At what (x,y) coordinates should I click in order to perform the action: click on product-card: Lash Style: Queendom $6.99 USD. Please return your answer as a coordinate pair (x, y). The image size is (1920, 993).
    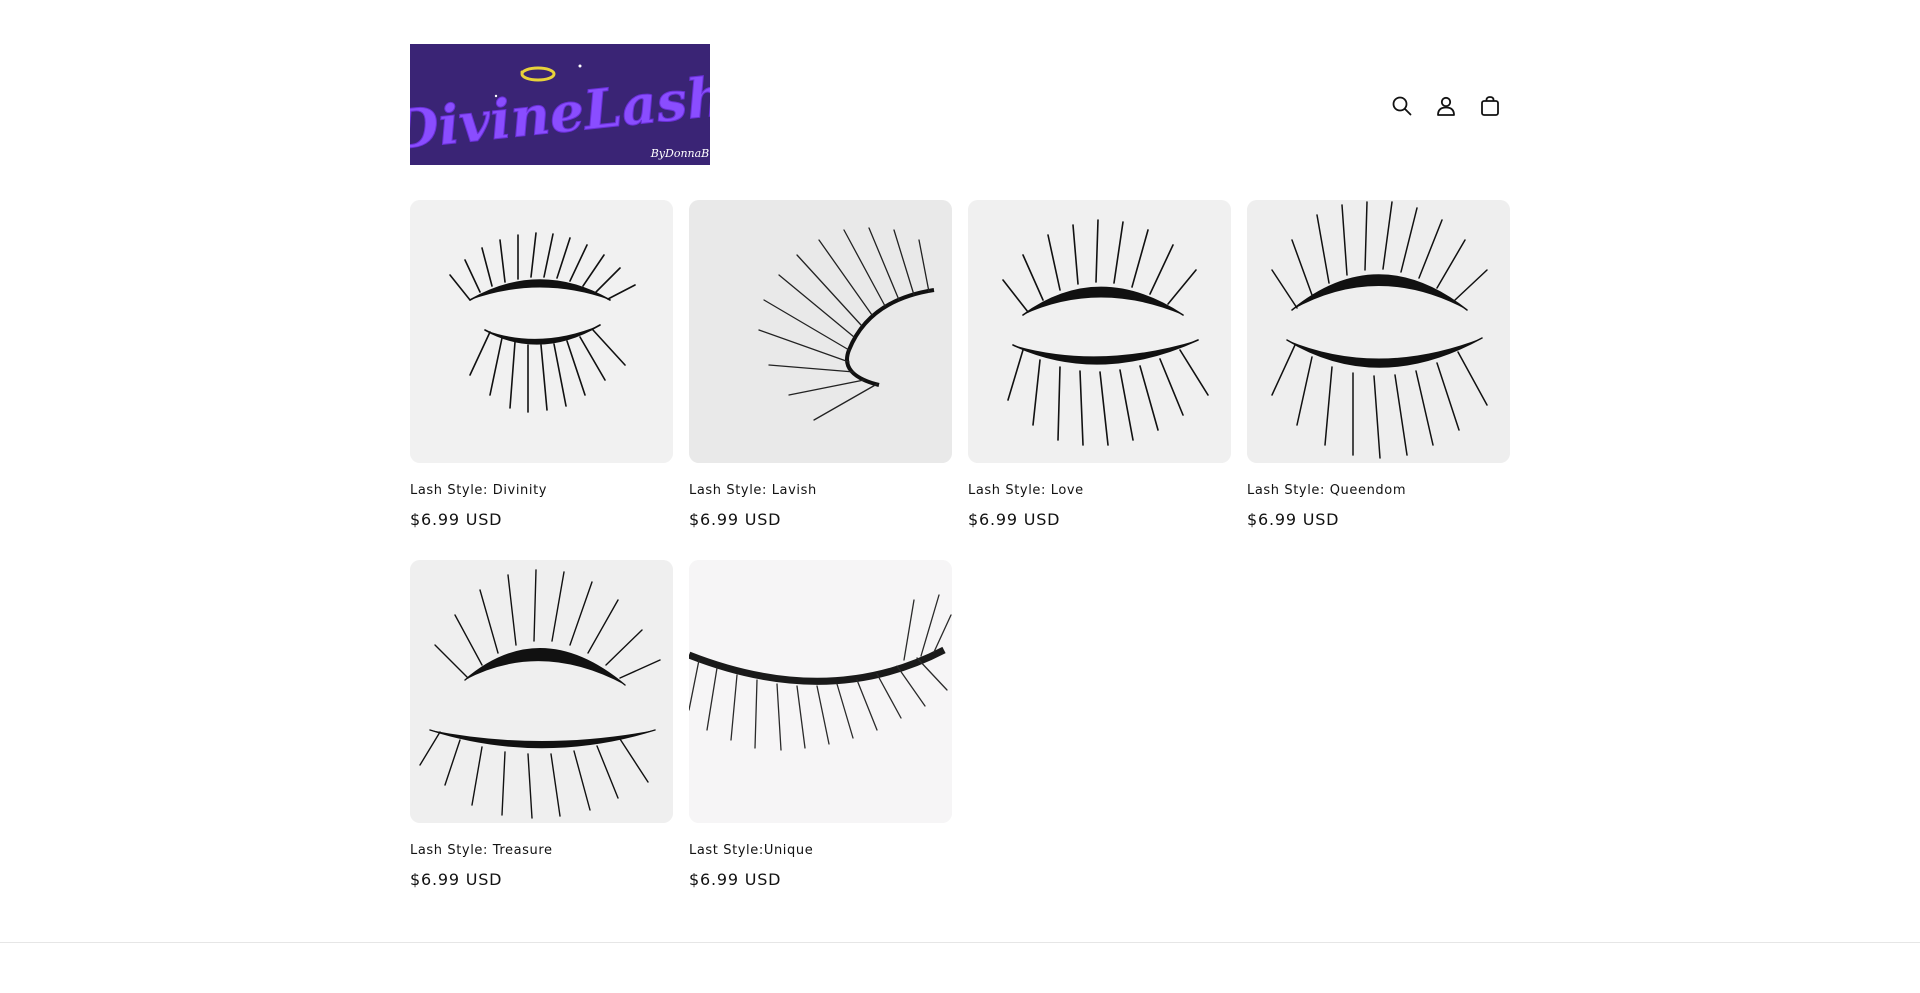
    Looking at the image, I should click on (1378, 365).